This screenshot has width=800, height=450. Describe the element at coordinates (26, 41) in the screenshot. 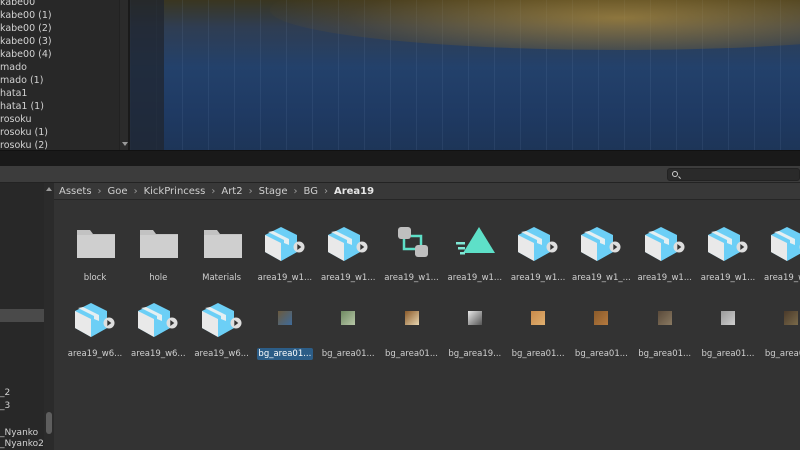

I see `hierarchy-item: kabe00 (3)` at that location.